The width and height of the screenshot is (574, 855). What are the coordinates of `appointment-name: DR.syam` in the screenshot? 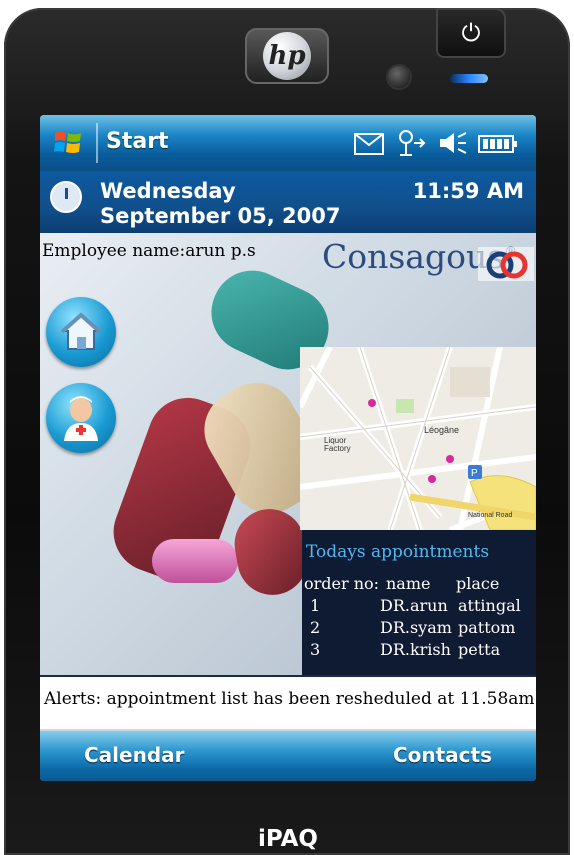 It's located at (416, 627).